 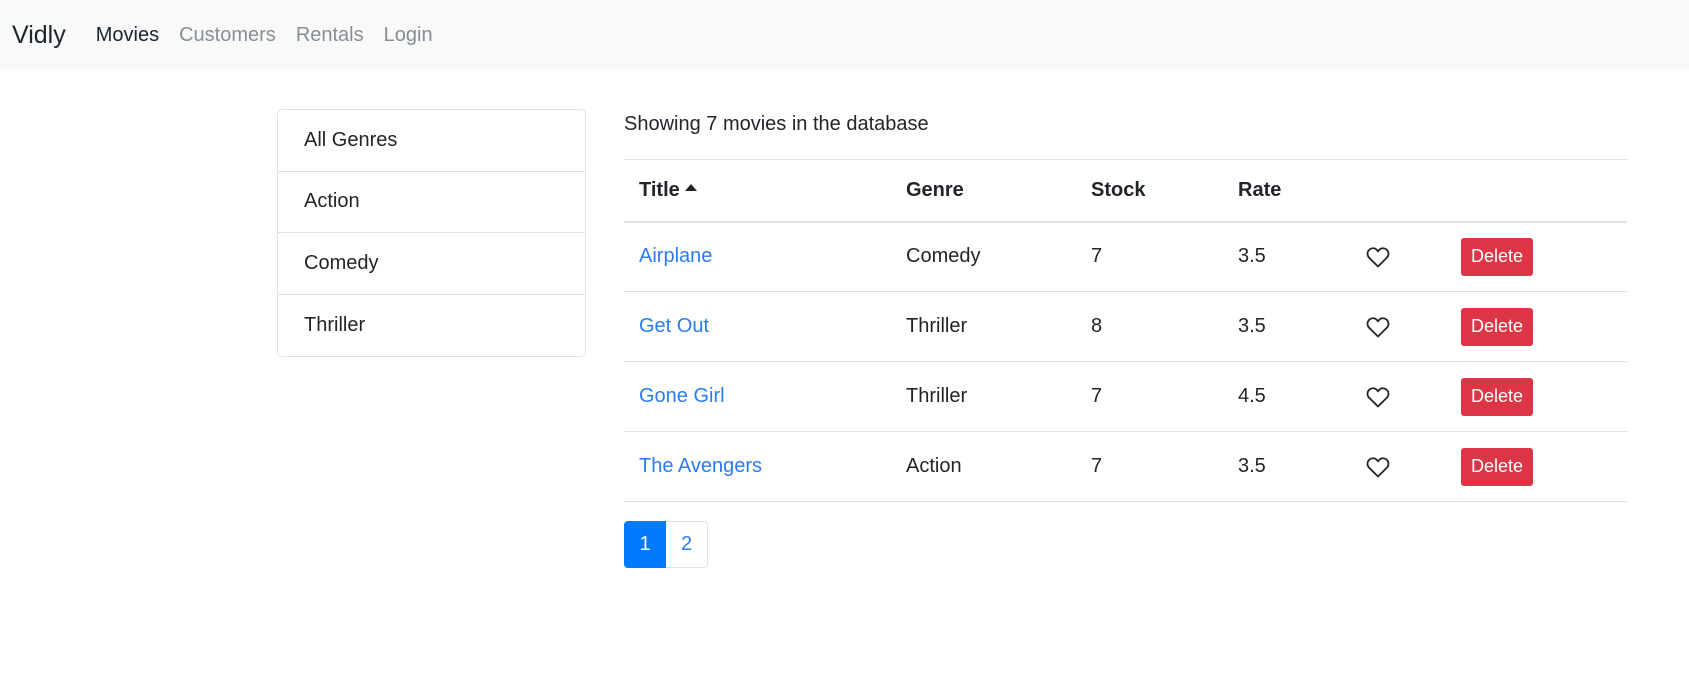 I want to click on page-button-1: 1, so click(x=645, y=544).